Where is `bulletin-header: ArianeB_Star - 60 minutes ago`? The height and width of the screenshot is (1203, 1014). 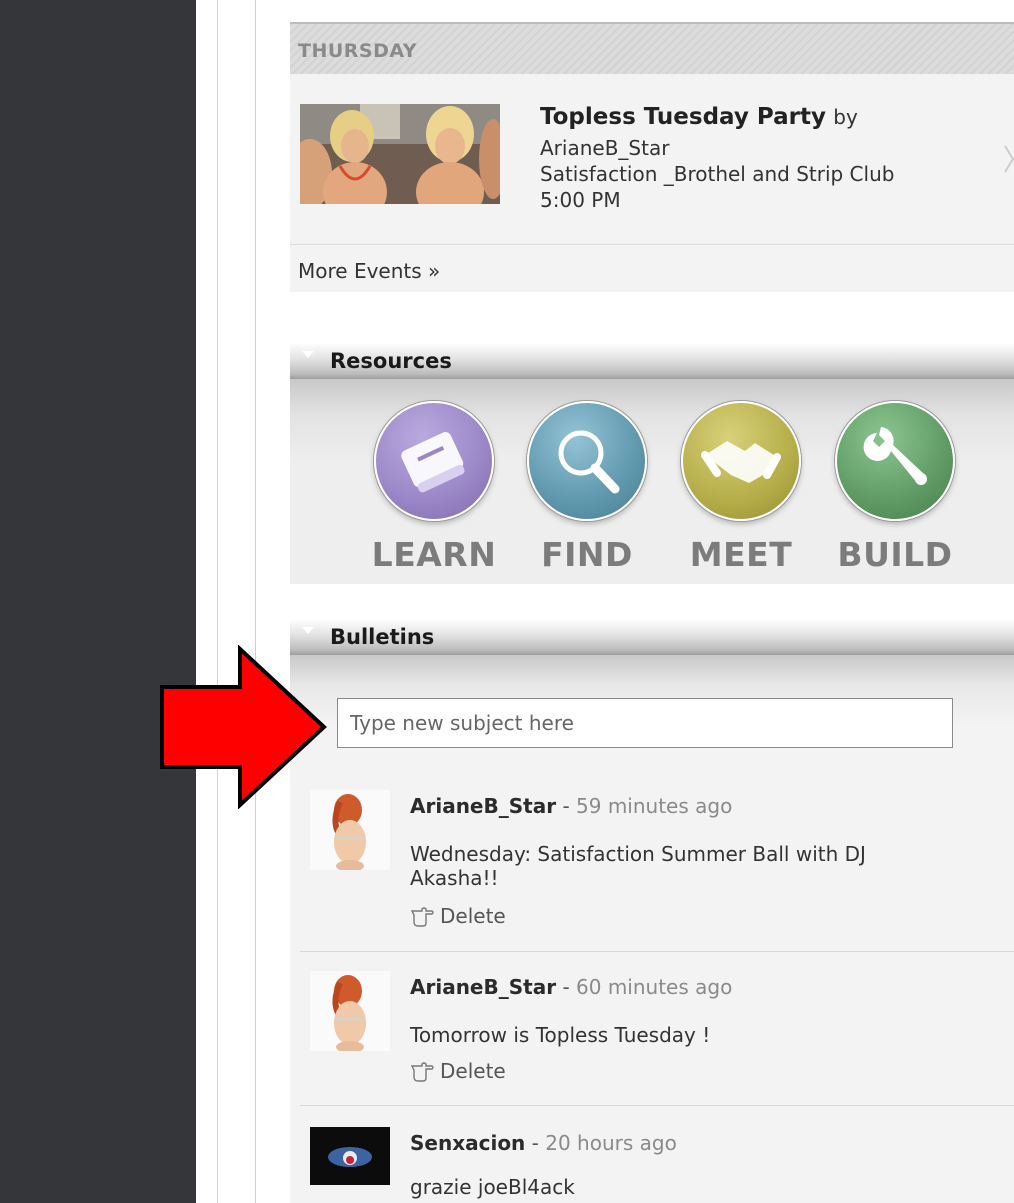 bulletin-header: ArianeB_Star - 60 minutes ago is located at coordinates (571, 987).